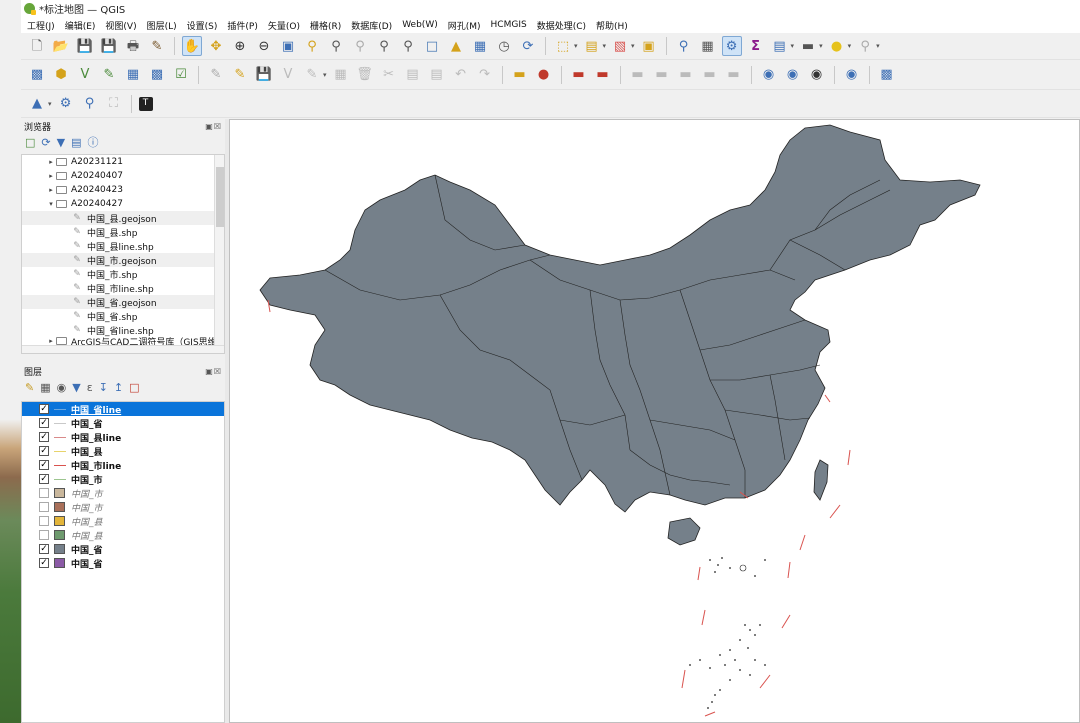 The width and height of the screenshot is (1080, 723). Describe the element at coordinates (485, 75) in the screenshot. I see `redo-icon: ↷` at that location.